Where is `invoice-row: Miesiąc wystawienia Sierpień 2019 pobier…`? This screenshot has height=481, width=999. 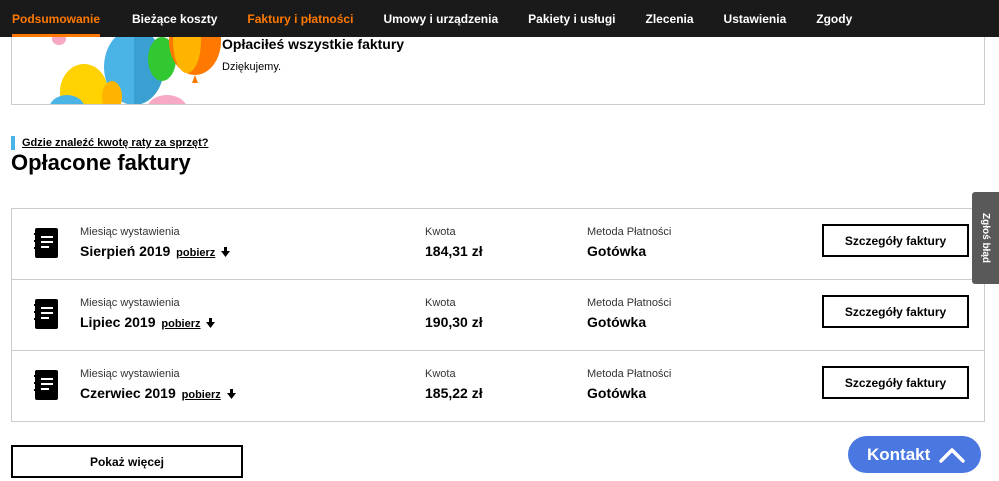 invoice-row: Miesiąc wystawienia Sierpień 2019 pobier… is located at coordinates (498, 244).